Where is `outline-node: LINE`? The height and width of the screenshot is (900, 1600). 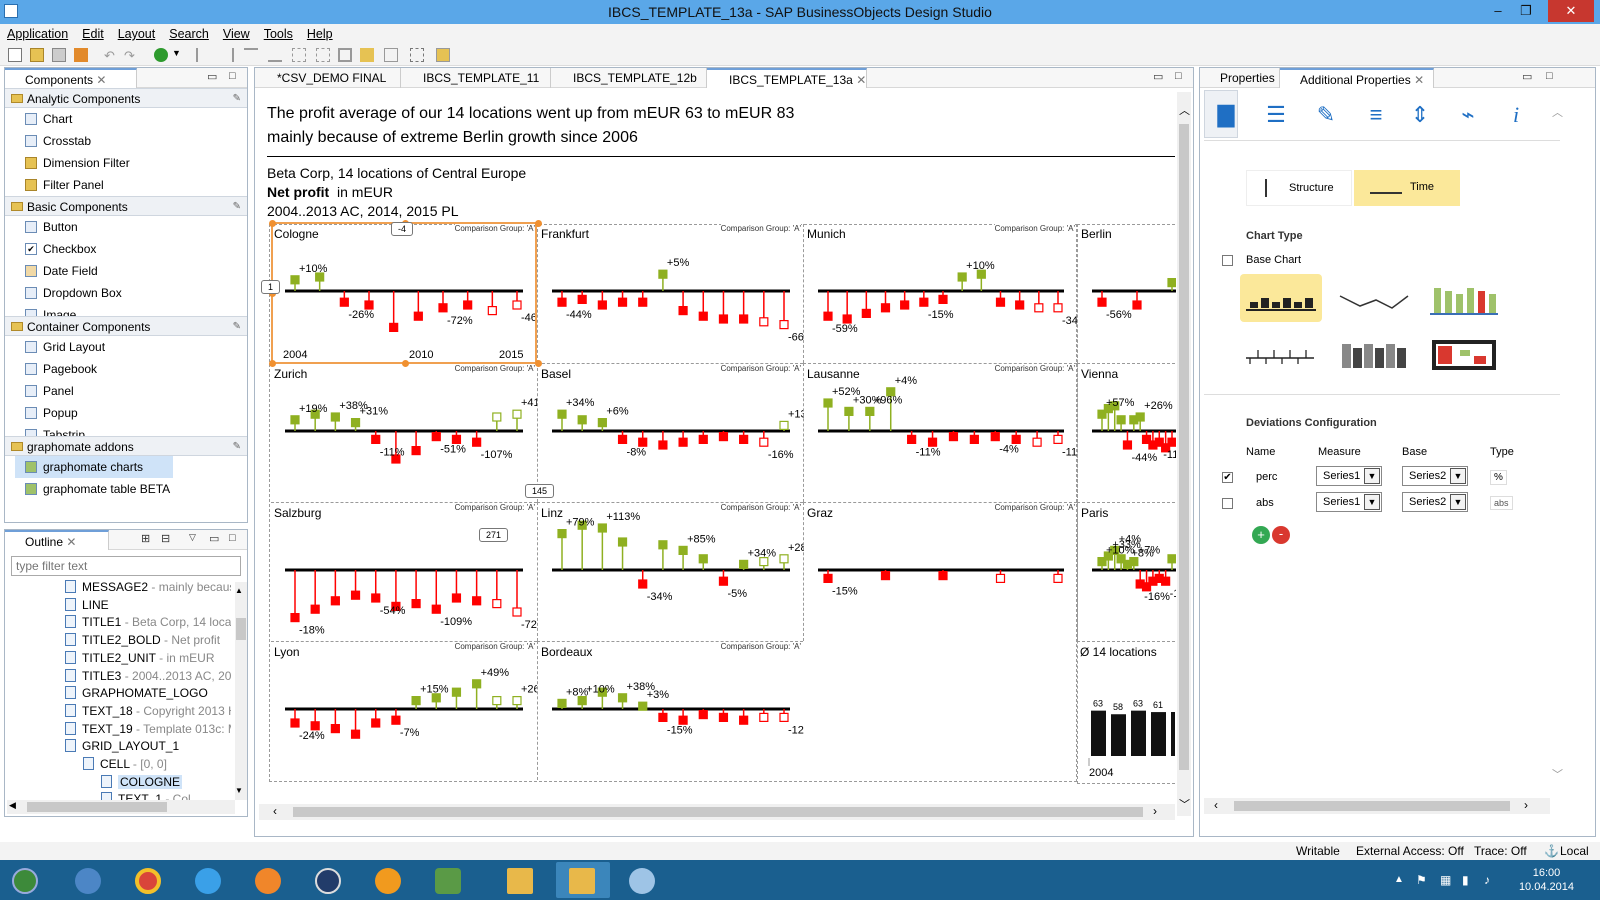
outline-node: LINE is located at coordinates (87, 606).